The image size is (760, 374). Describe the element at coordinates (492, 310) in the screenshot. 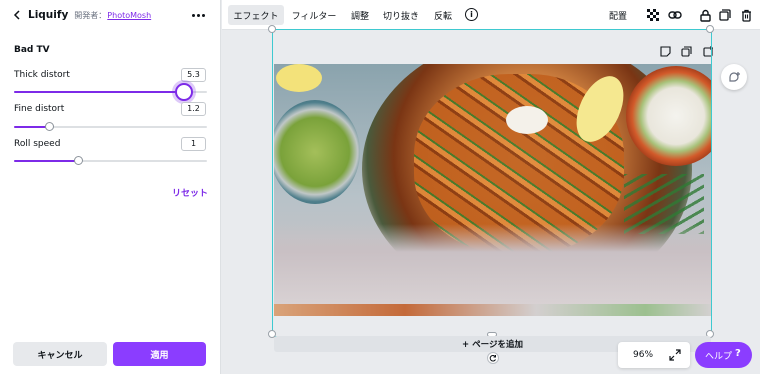

I see `distorted-strip` at that location.